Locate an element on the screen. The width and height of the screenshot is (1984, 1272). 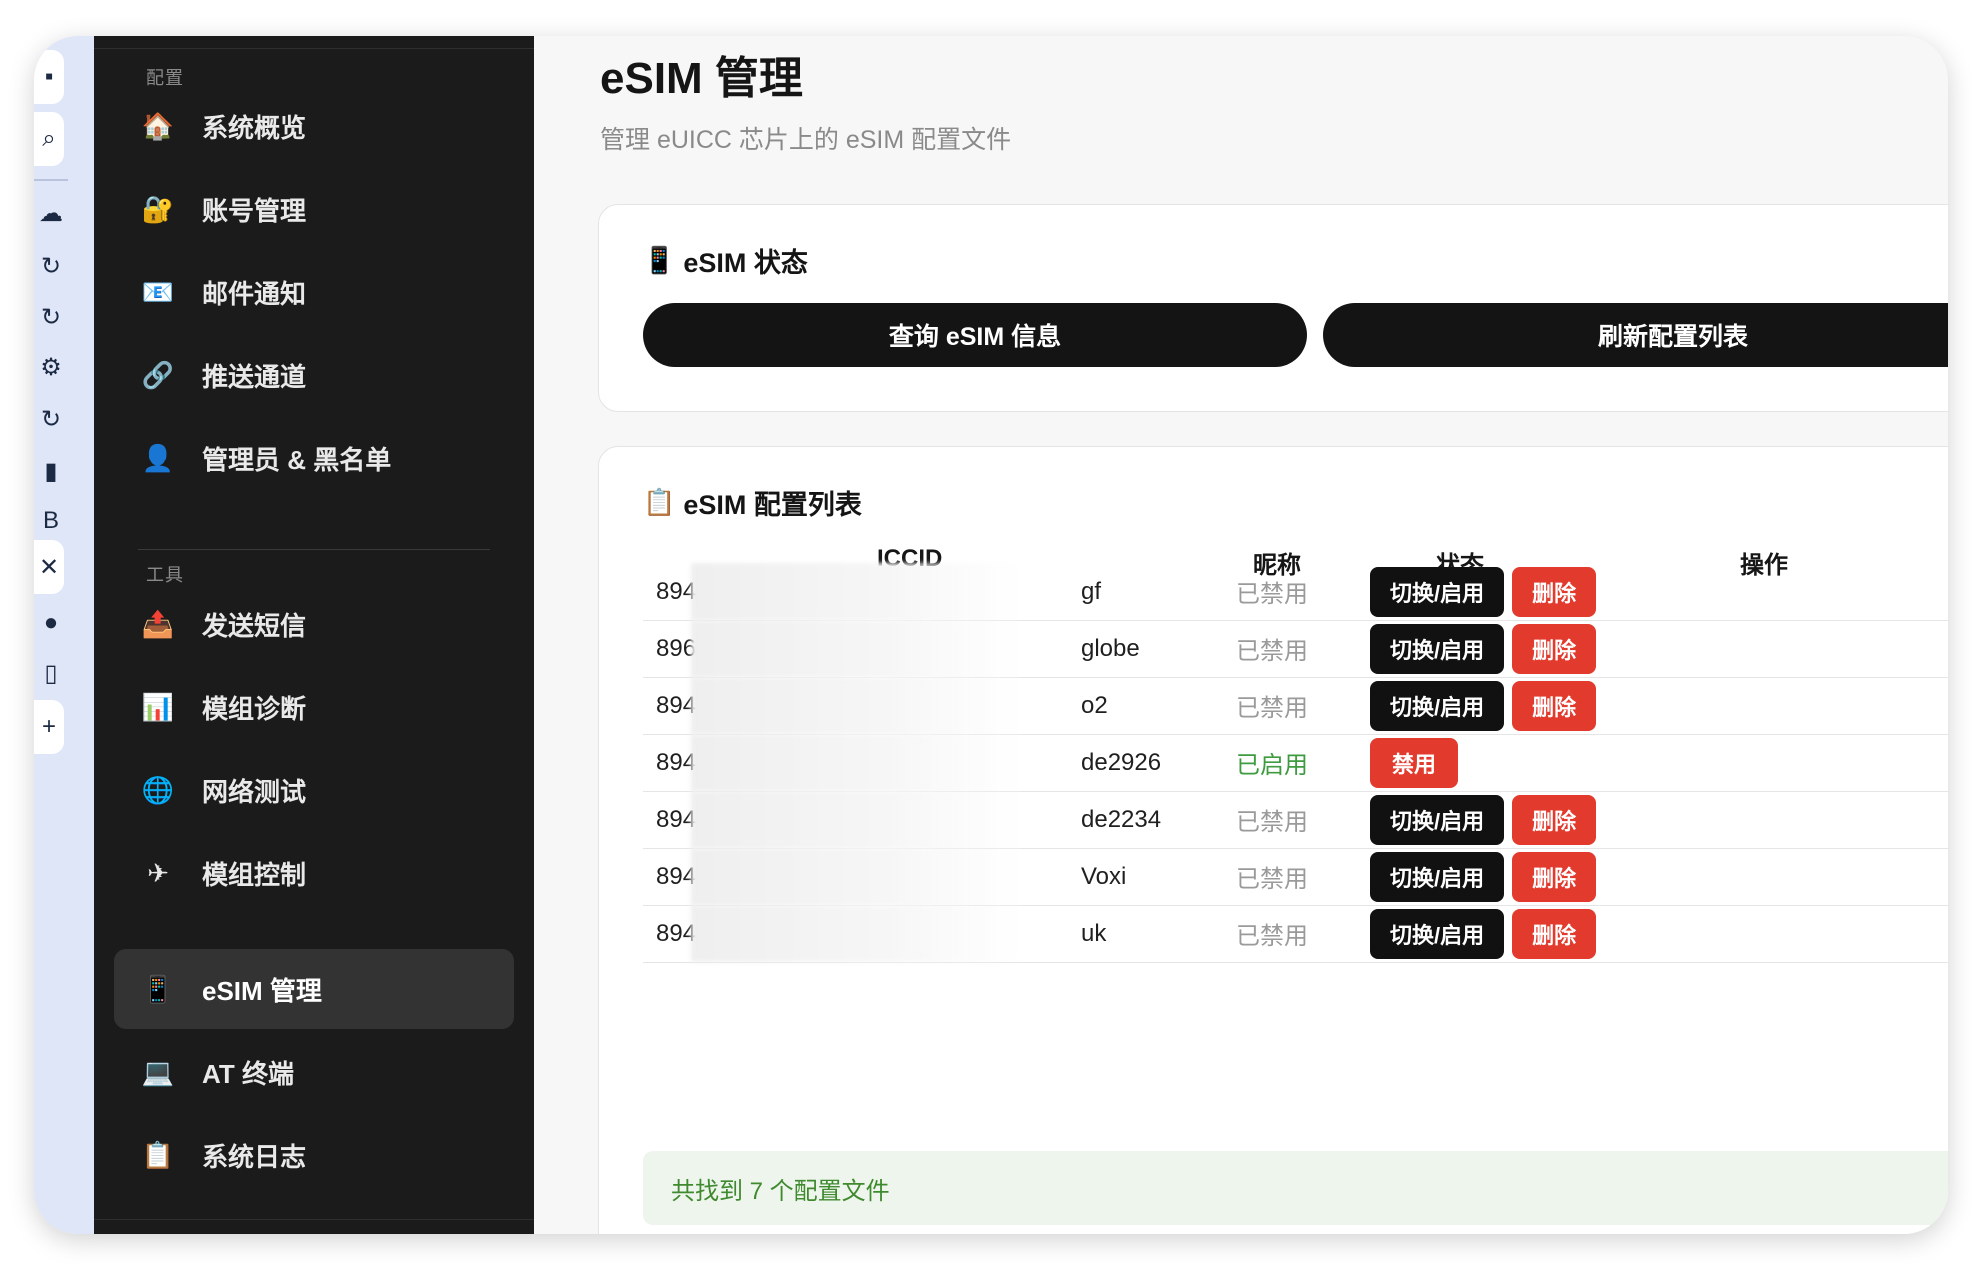
disable-button: 禁用 is located at coordinates (1414, 762).